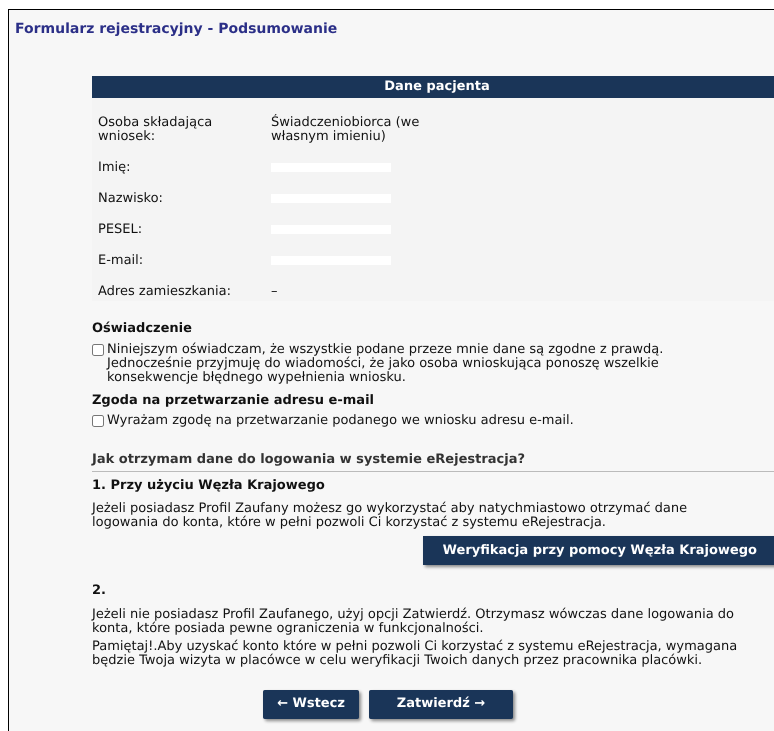 This screenshot has width=774, height=731. What do you see at coordinates (121, 230) in the screenshot?
I see `field-label: PESEL:` at bounding box center [121, 230].